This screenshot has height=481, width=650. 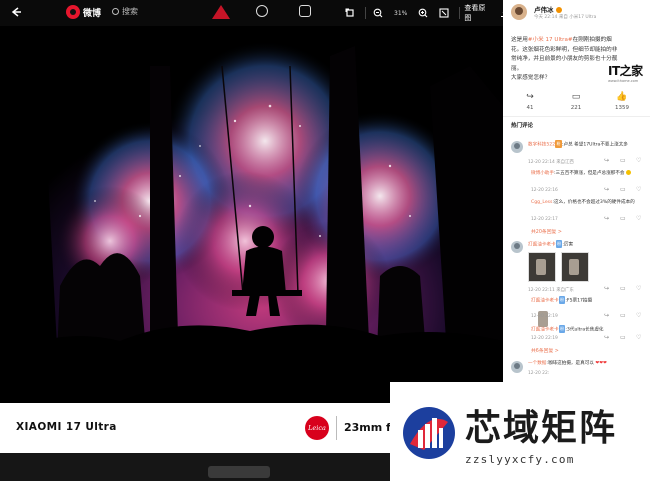 What do you see at coordinates (537, 363) in the screenshot?
I see `comment-author: 一个数据` at bounding box center [537, 363].